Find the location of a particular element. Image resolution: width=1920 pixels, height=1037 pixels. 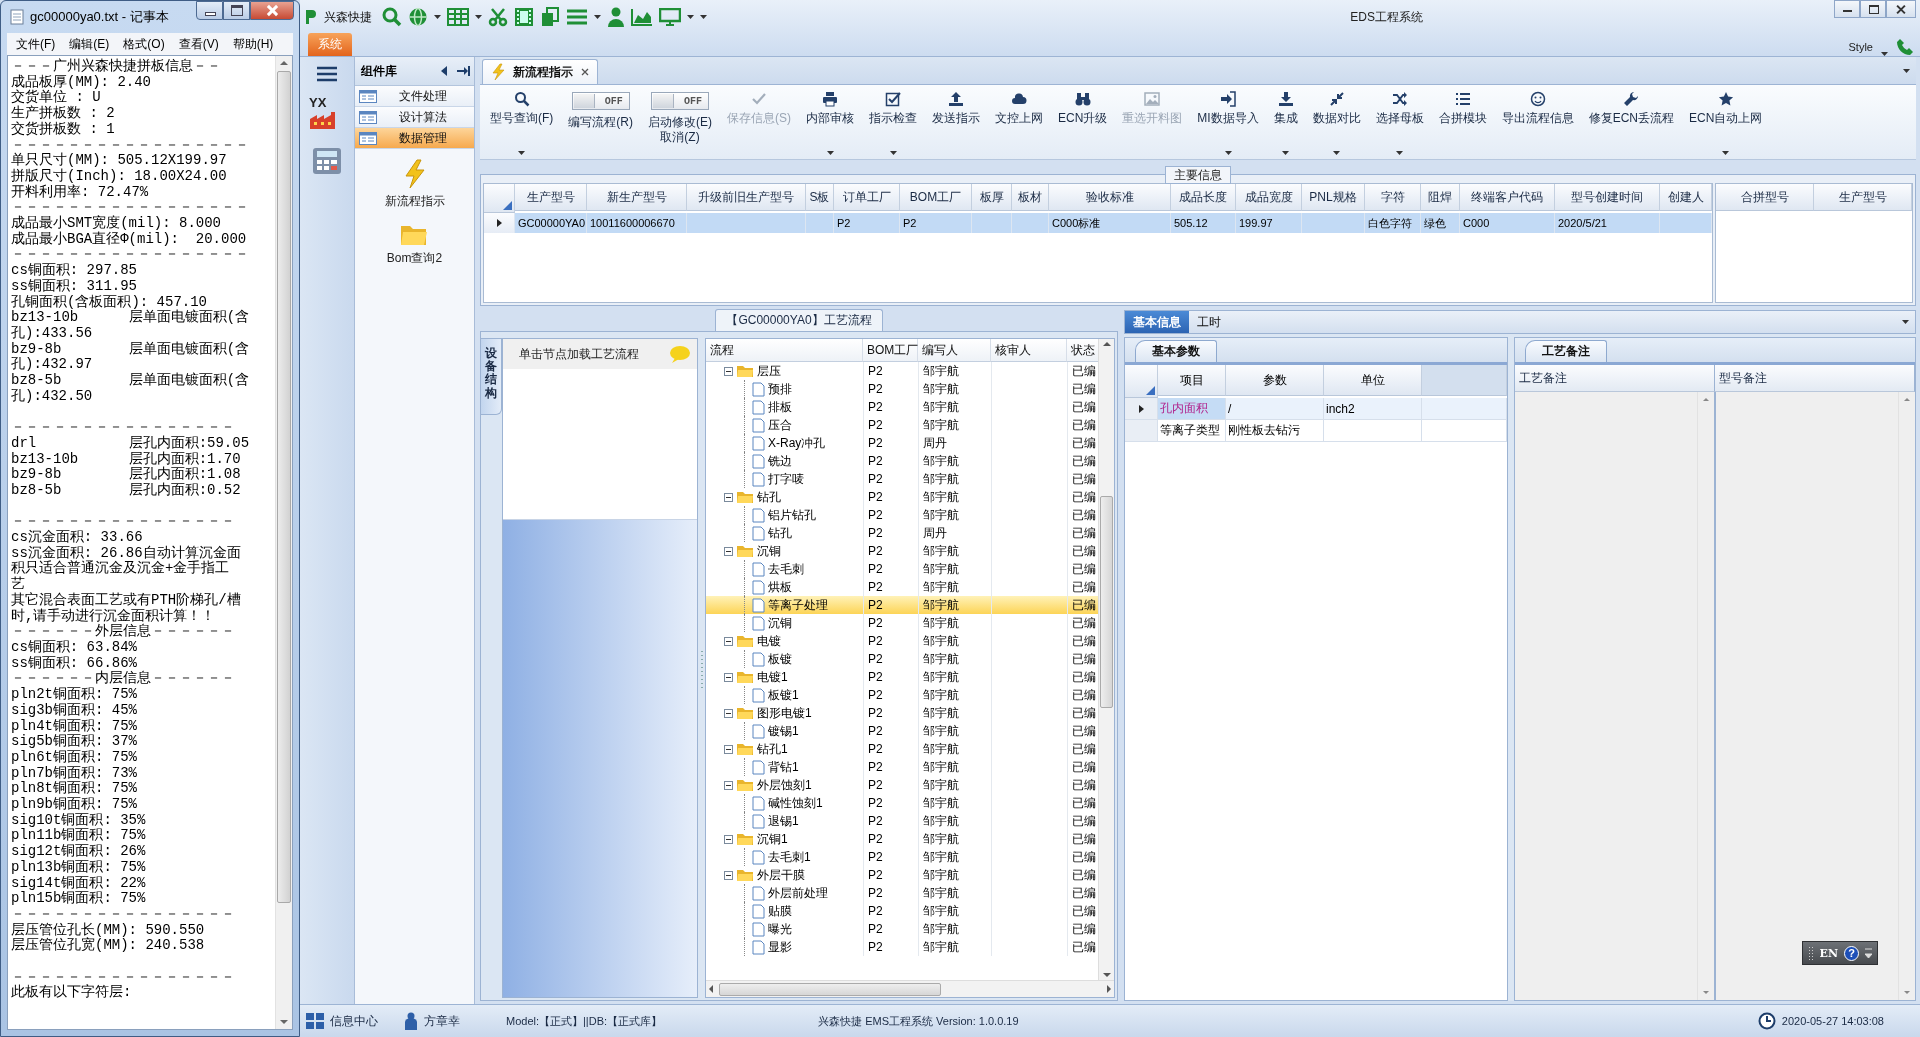

close-icon is located at coordinates (585, 72).